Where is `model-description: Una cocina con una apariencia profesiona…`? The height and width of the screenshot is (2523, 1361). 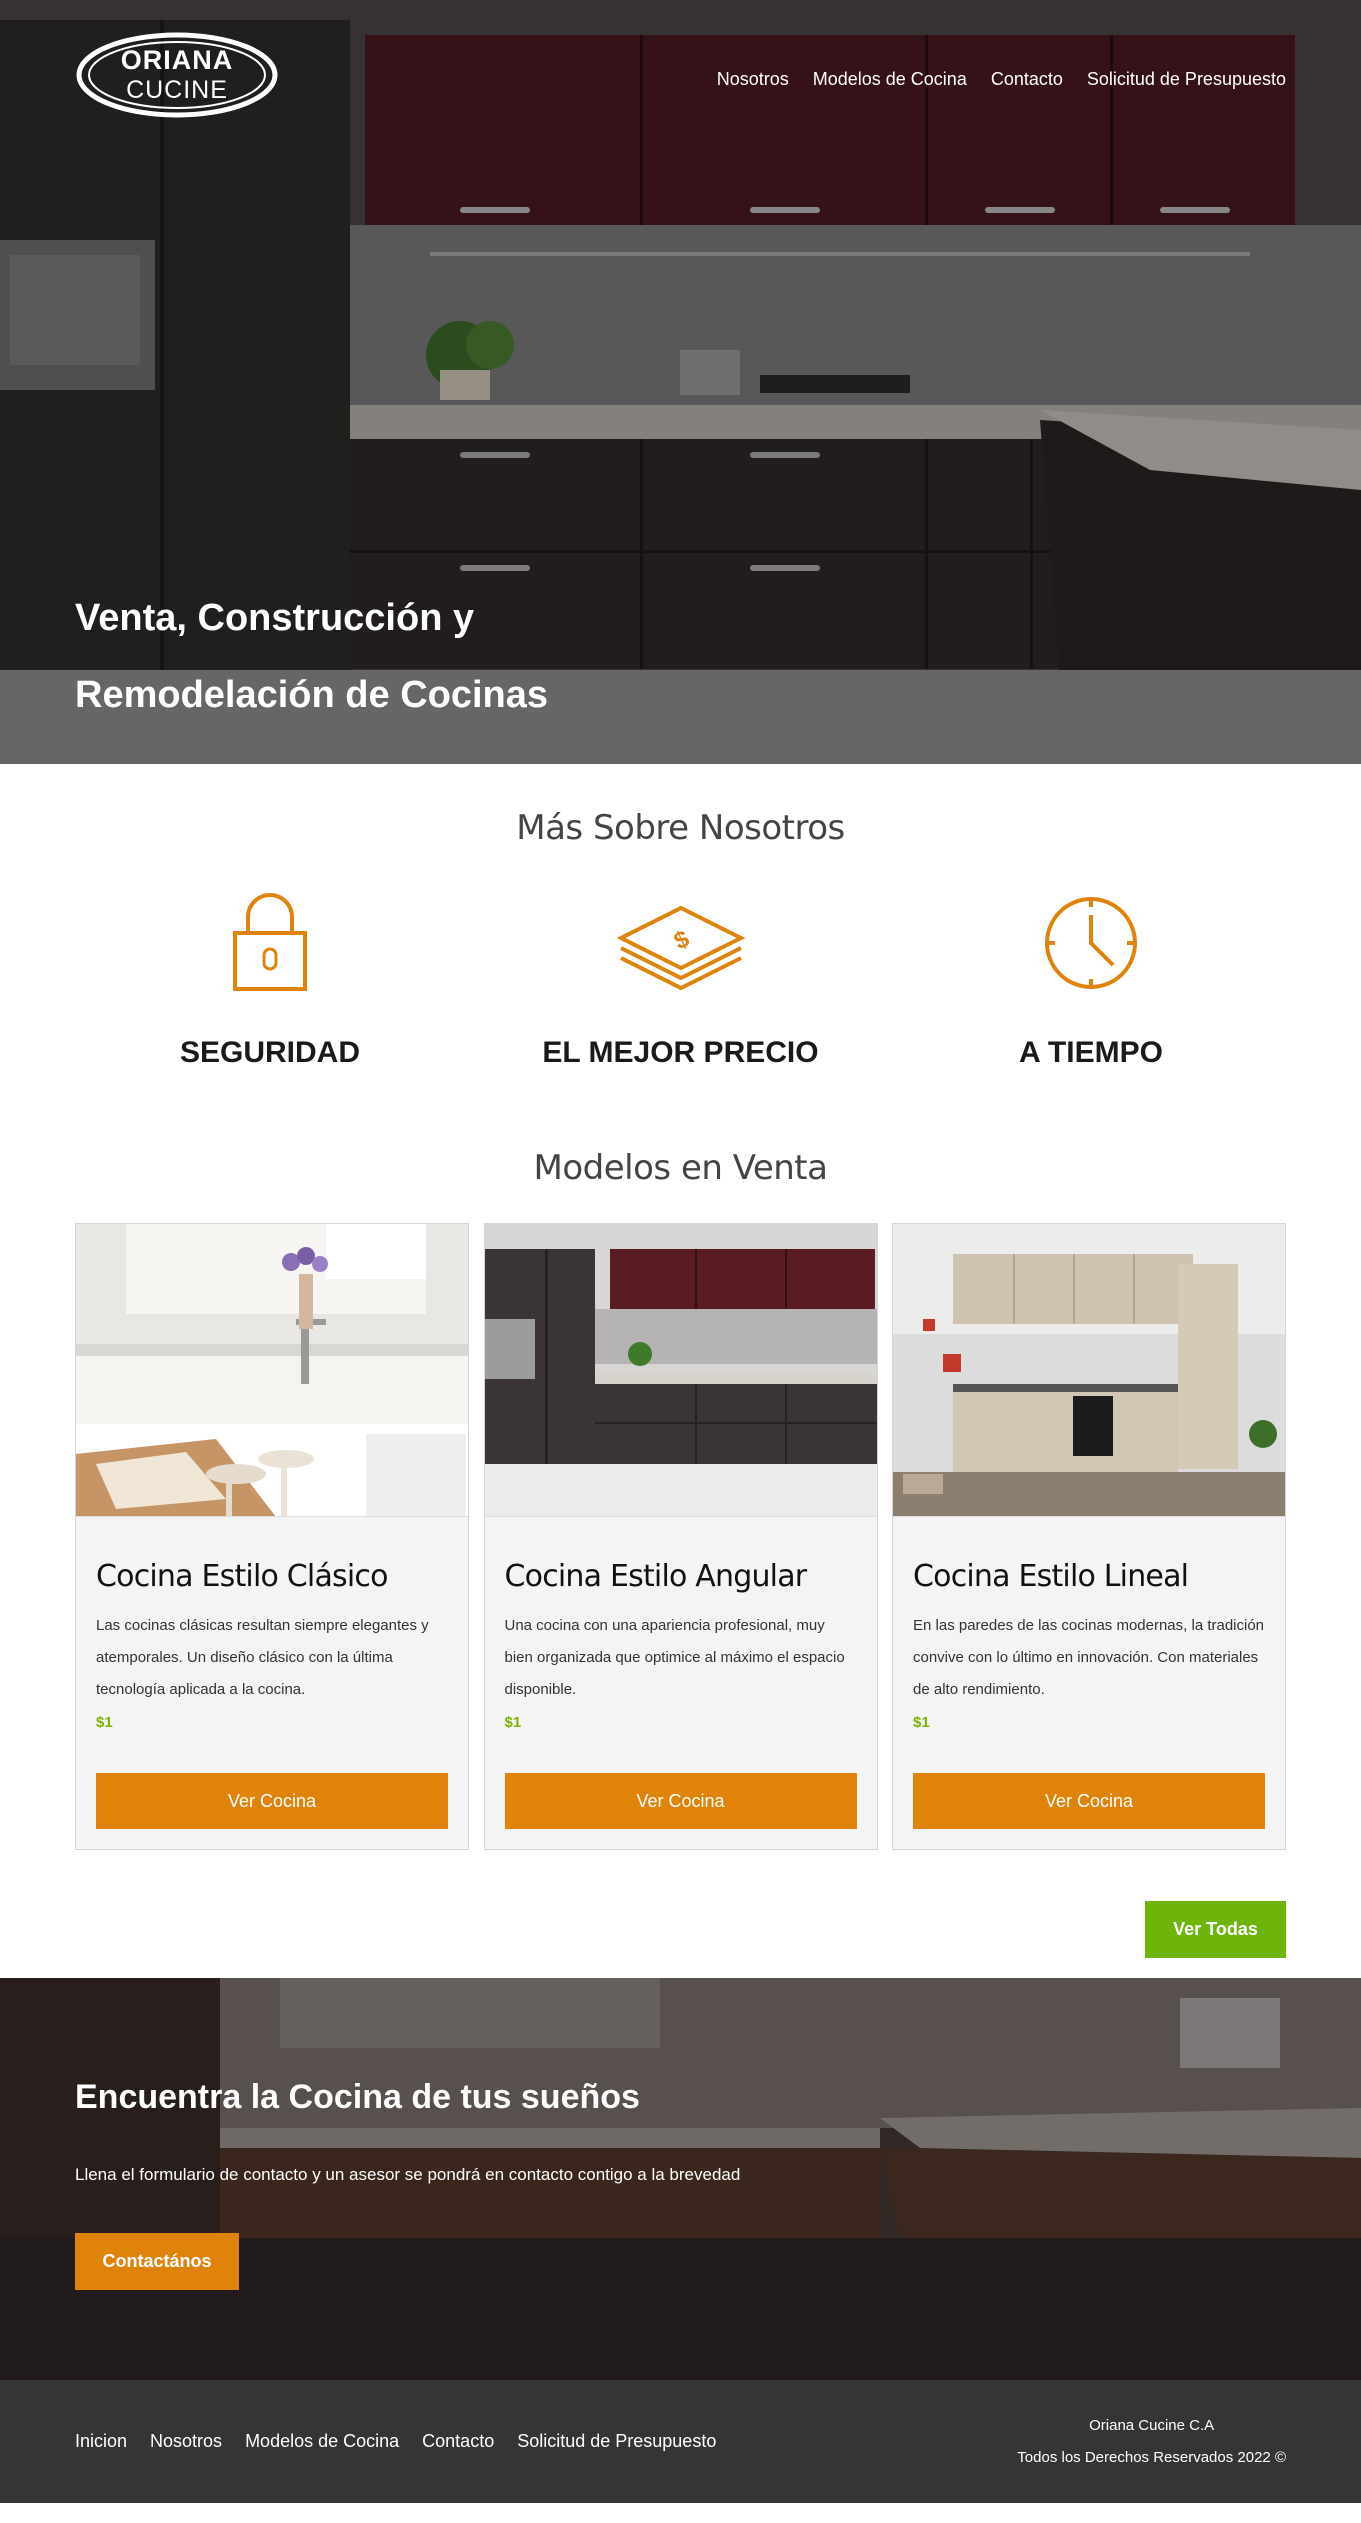
model-description: Una cocina con una apariencia profesiona… is located at coordinates (674, 1657).